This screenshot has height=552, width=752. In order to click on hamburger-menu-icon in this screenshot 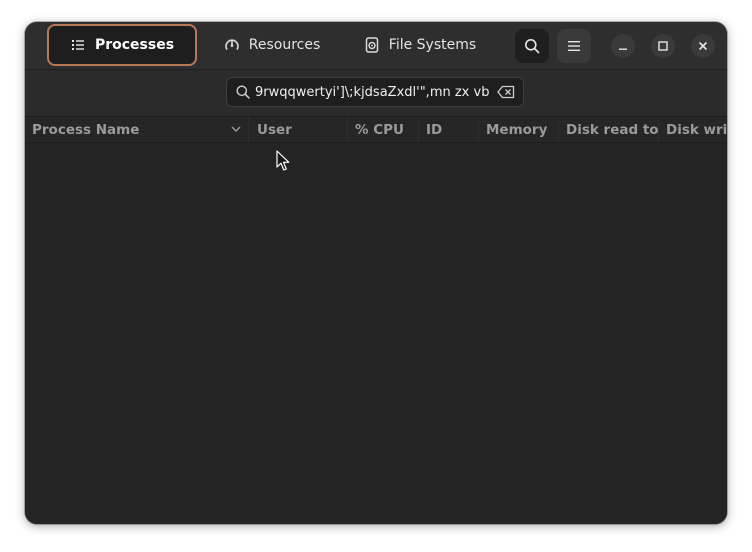, I will do `click(574, 46)`.